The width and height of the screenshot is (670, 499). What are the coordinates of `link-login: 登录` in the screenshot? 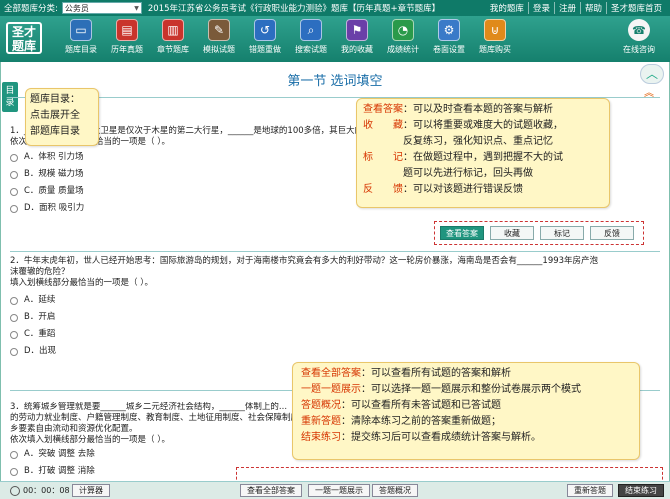 It's located at (540, 8).